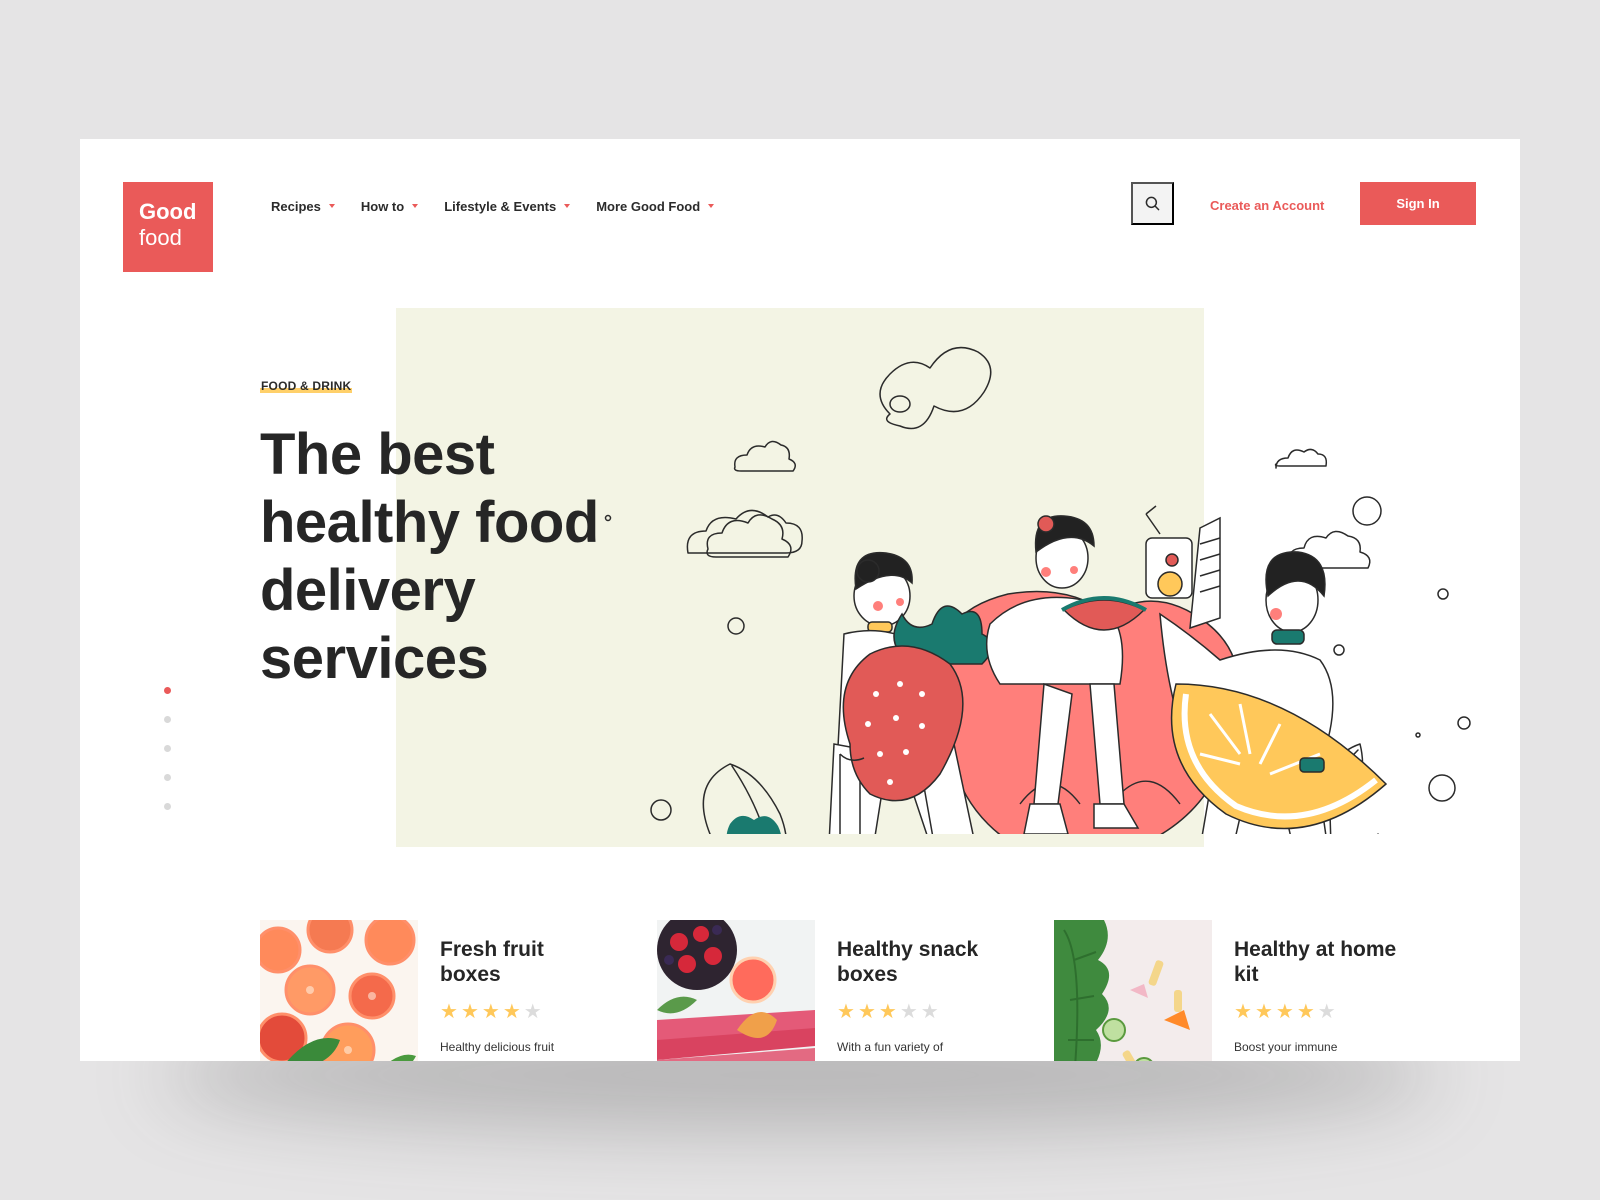 The image size is (1600, 1200). I want to click on search-button, so click(1152, 203).